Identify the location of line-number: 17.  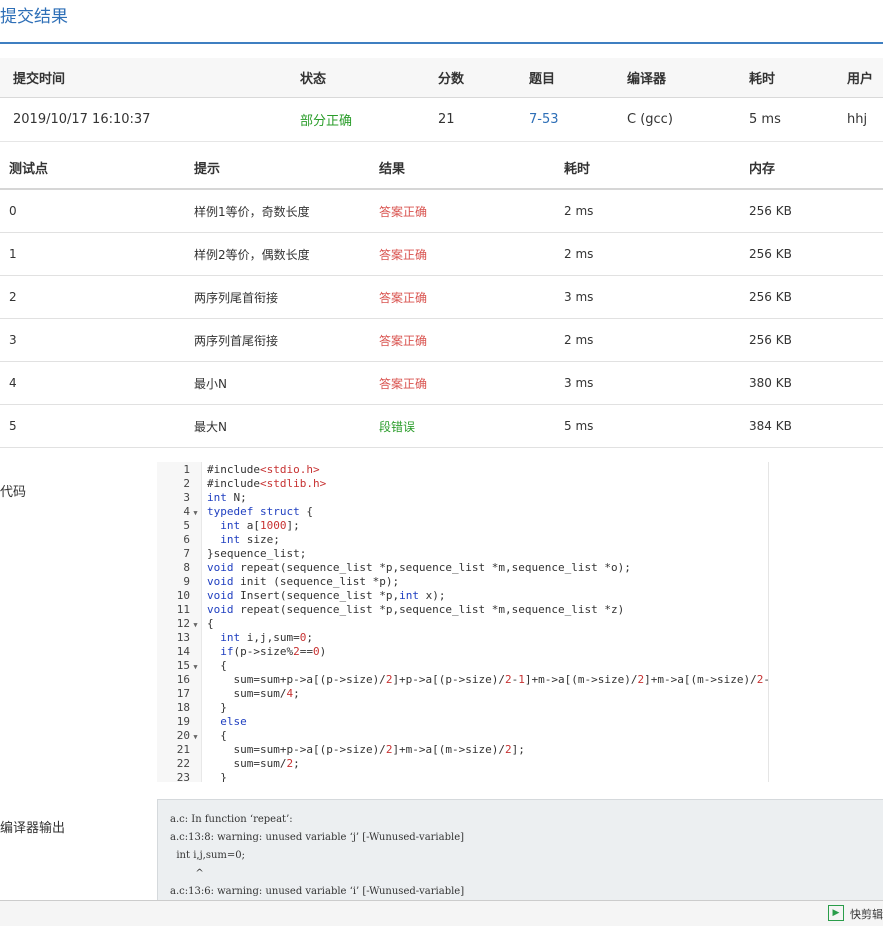
(183, 693).